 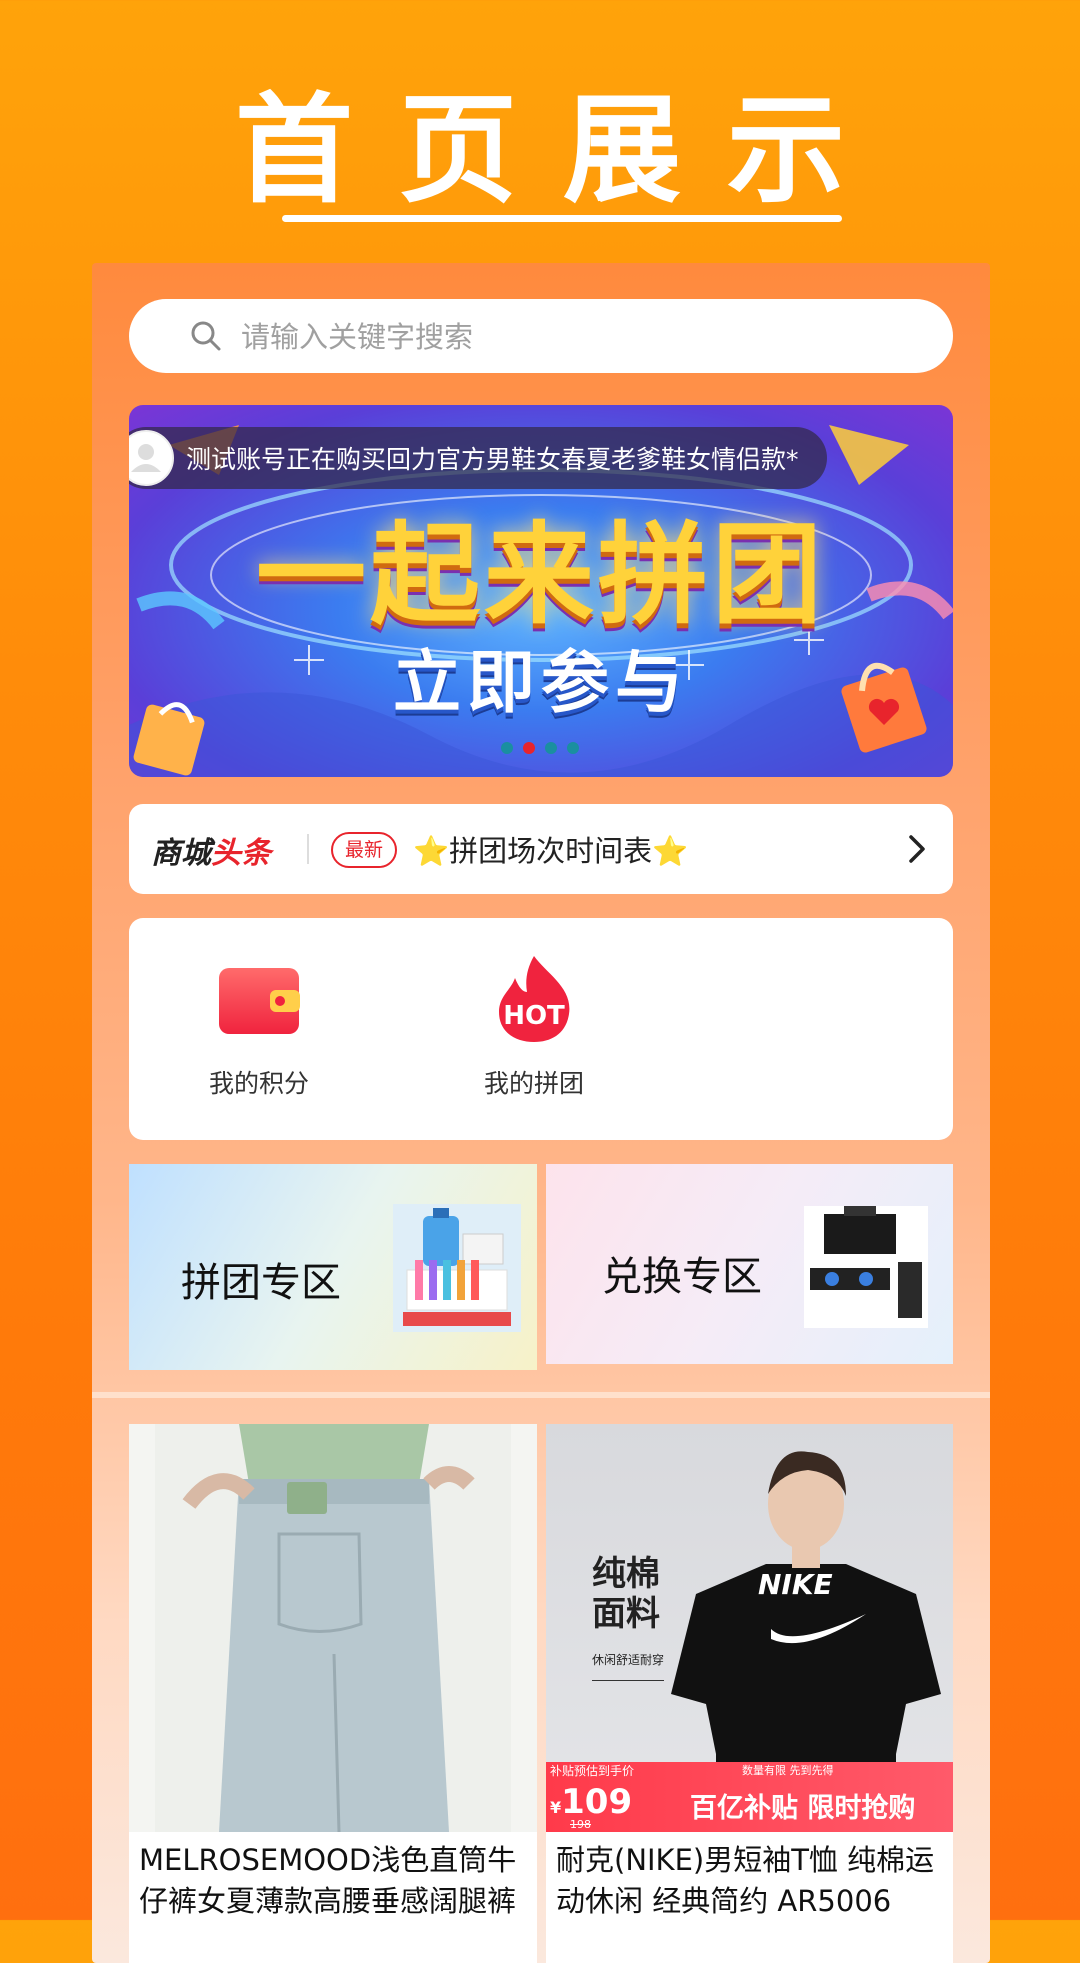 What do you see at coordinates (626, 1574) in the screenshot?
I see `side-text-line: 纯棉` at bounding box center [626, 1574].